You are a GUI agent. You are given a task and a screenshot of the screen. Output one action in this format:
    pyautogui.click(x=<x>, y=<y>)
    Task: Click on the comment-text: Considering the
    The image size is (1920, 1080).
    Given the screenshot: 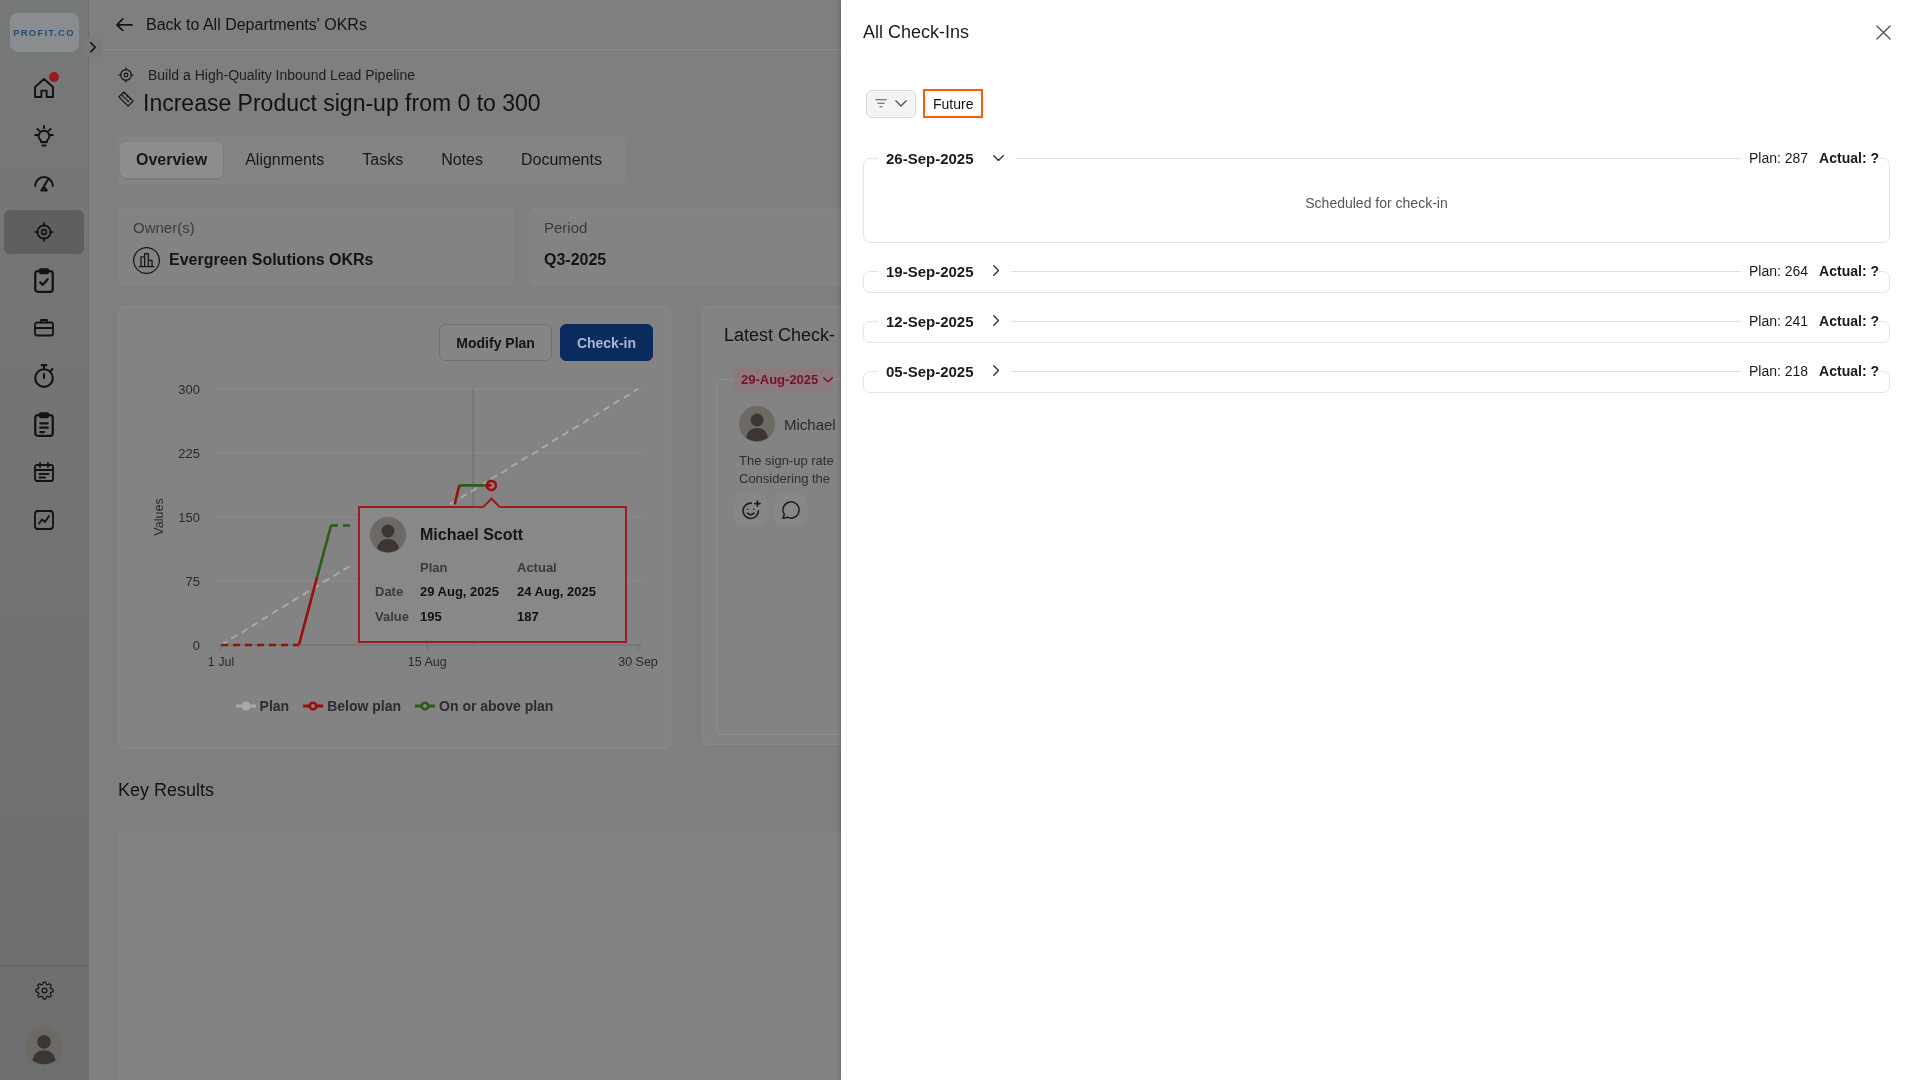 What is the action you would take?
    pyautogui.click(x=785, y=479)
    